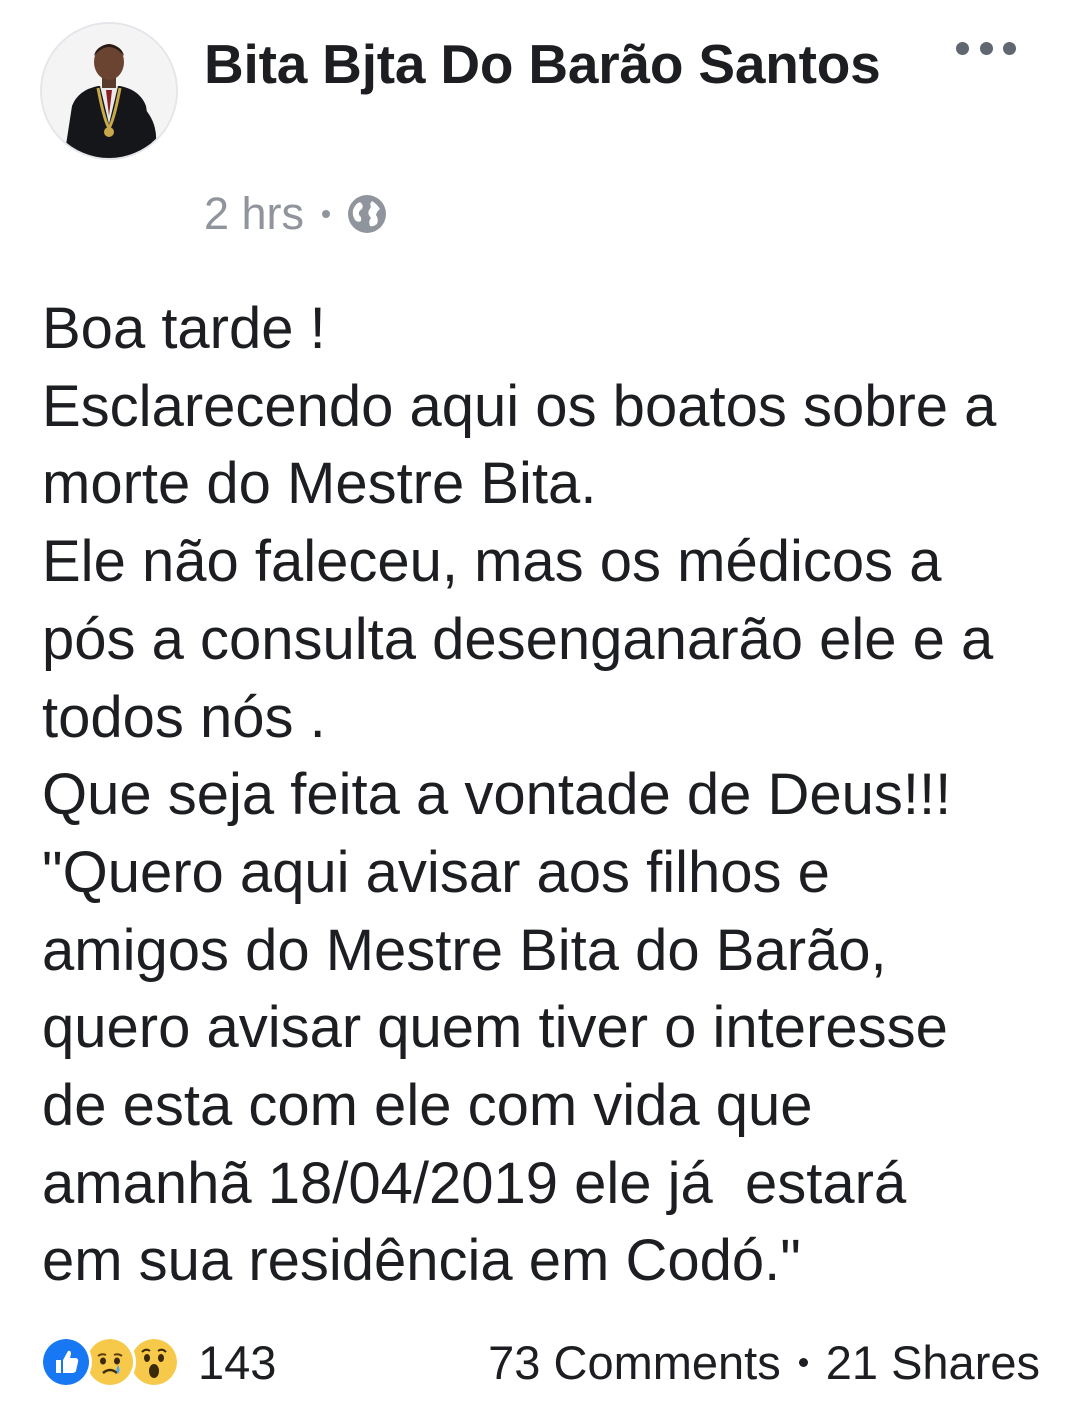  Describe the element at coordinates (554, 64) in the screenshot. I see `author-name: Bita Bjta Do Barão Santos` at that location.